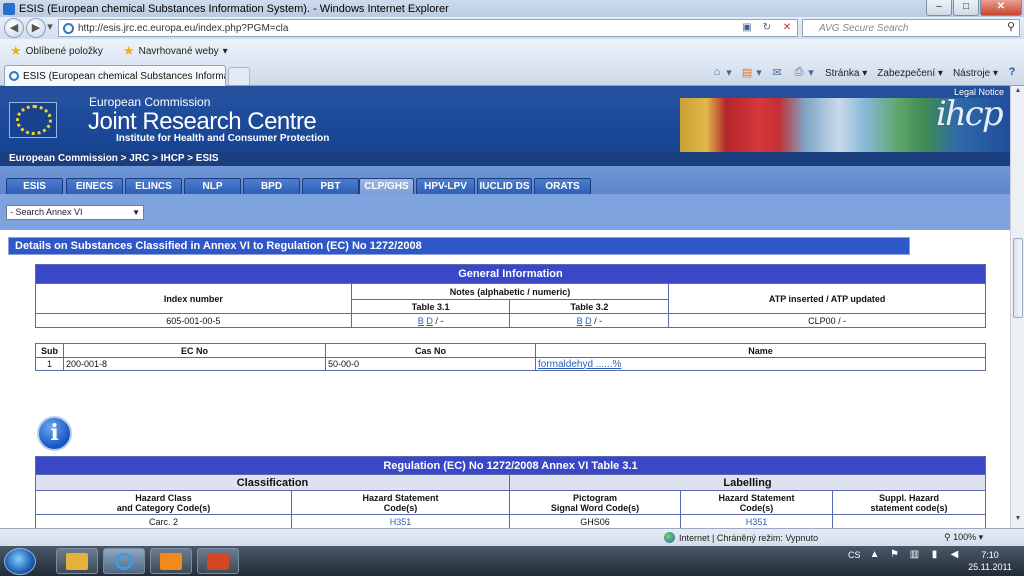 The height and width of the screenshot is (576, 1024). What do you see at coordinates (128, 50) in the screenshot?
I see `suggested-sites-icon: ★` at bounding box center [128, 50].